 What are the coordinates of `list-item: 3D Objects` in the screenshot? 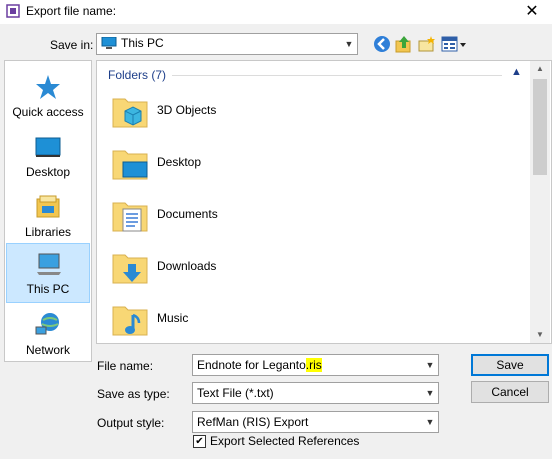 It's located at (312, 111).